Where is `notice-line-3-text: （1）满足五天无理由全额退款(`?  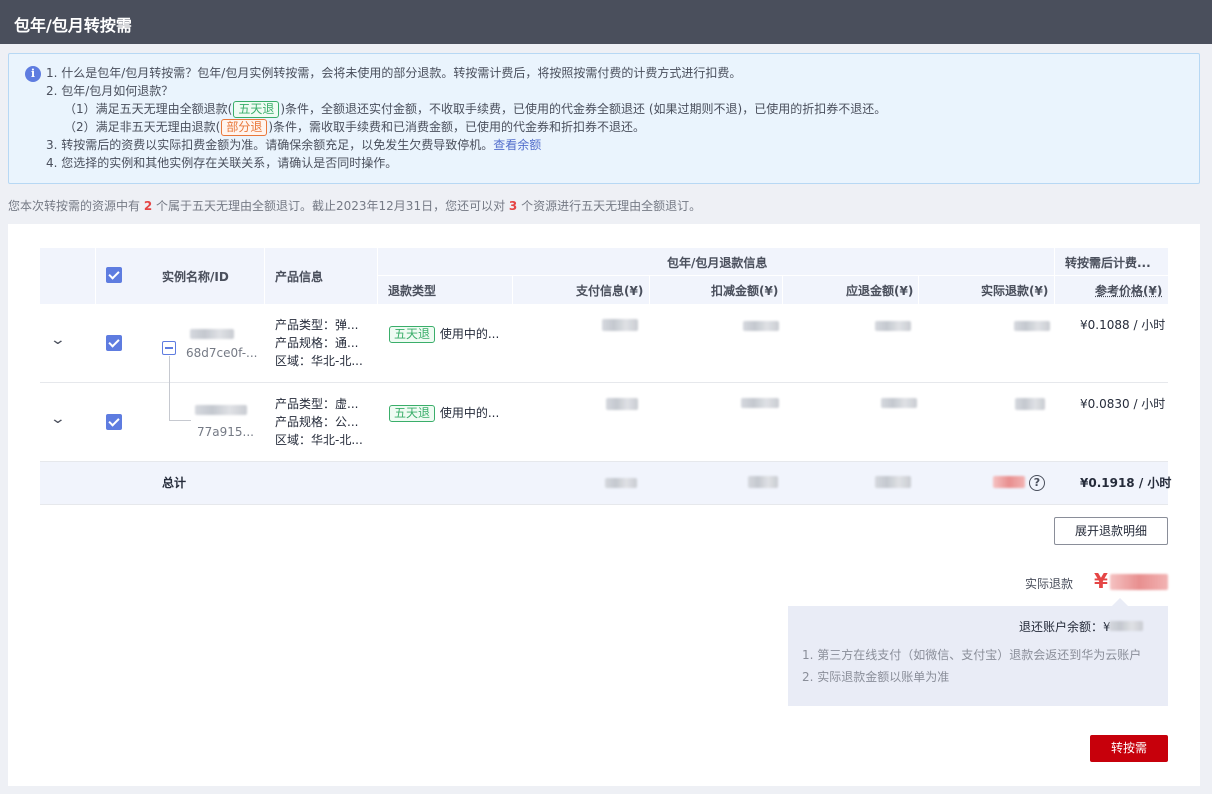 notice-line-3-text: （1）满足五天无理由全额退款( is located at coordinates (148, 109).